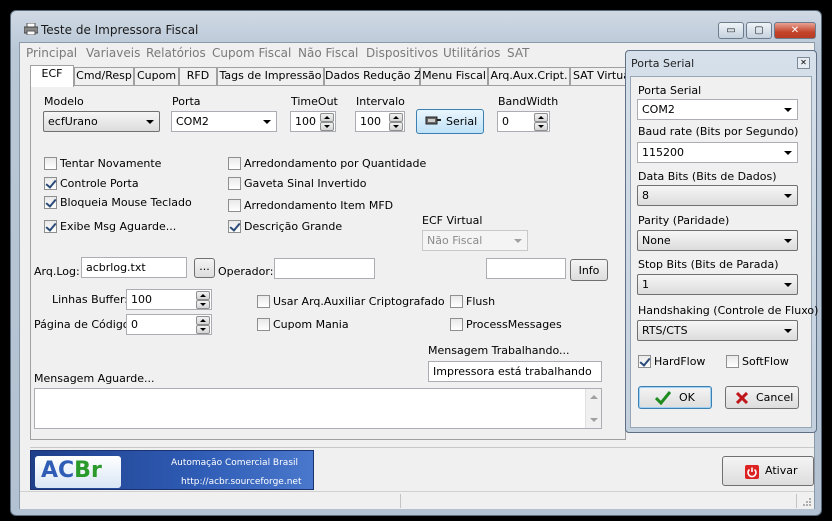 Image resolution: width=832 pixels, height=521 pixels. Describe the element at coordinates (717, 284) in the screenshot. I see `stop-bits-select: 1` at that location.